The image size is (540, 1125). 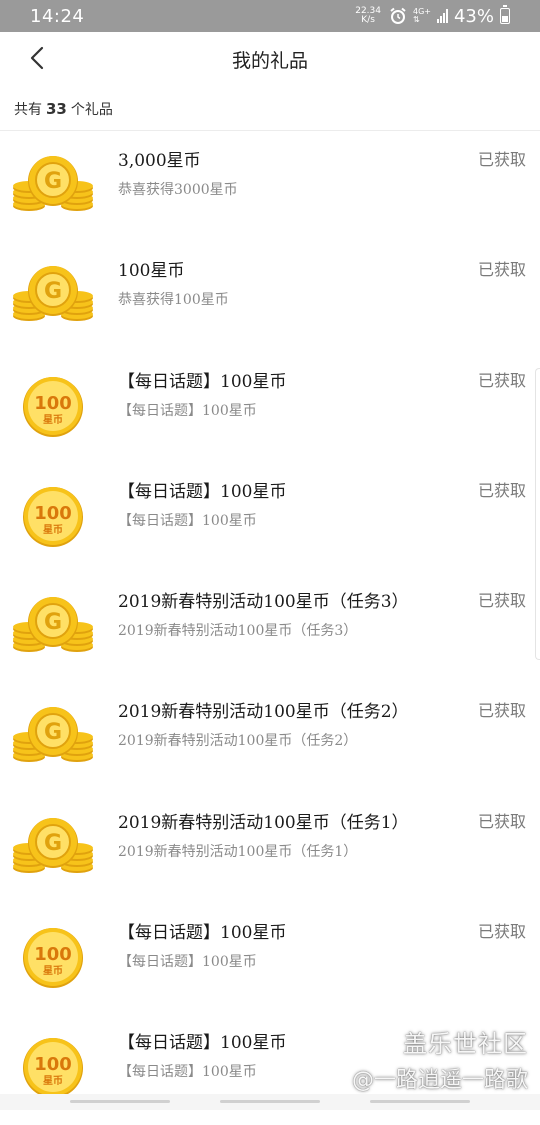 I want to click on gift-title: 3,000星币, so click(x=159, y=161).